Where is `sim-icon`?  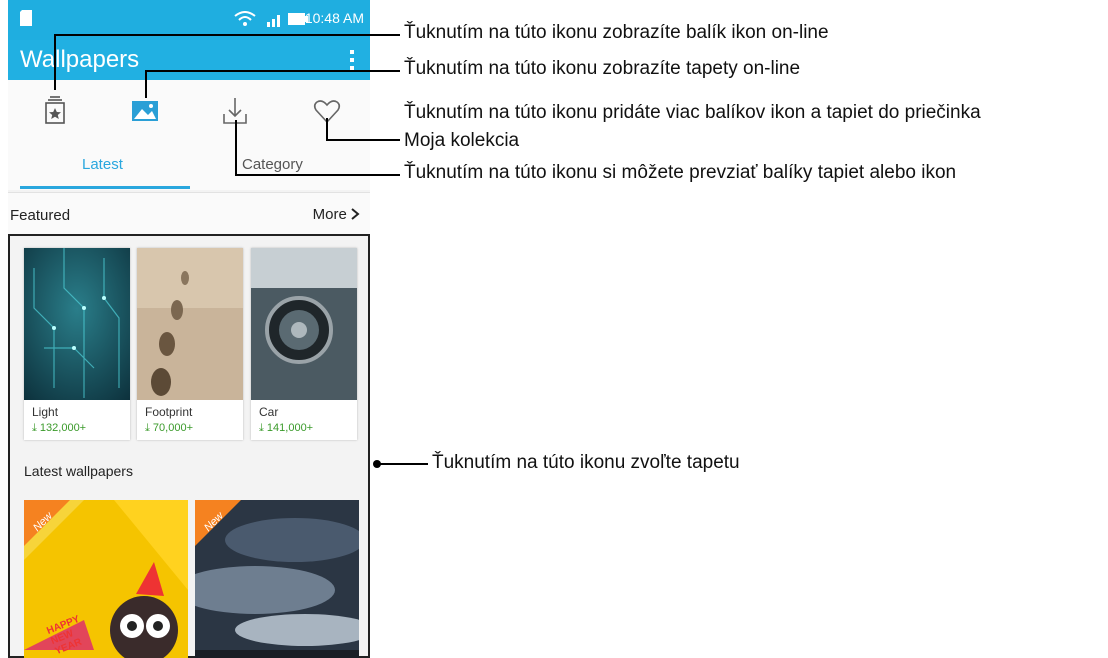
sim-icon is located at coordinates (26, 18).